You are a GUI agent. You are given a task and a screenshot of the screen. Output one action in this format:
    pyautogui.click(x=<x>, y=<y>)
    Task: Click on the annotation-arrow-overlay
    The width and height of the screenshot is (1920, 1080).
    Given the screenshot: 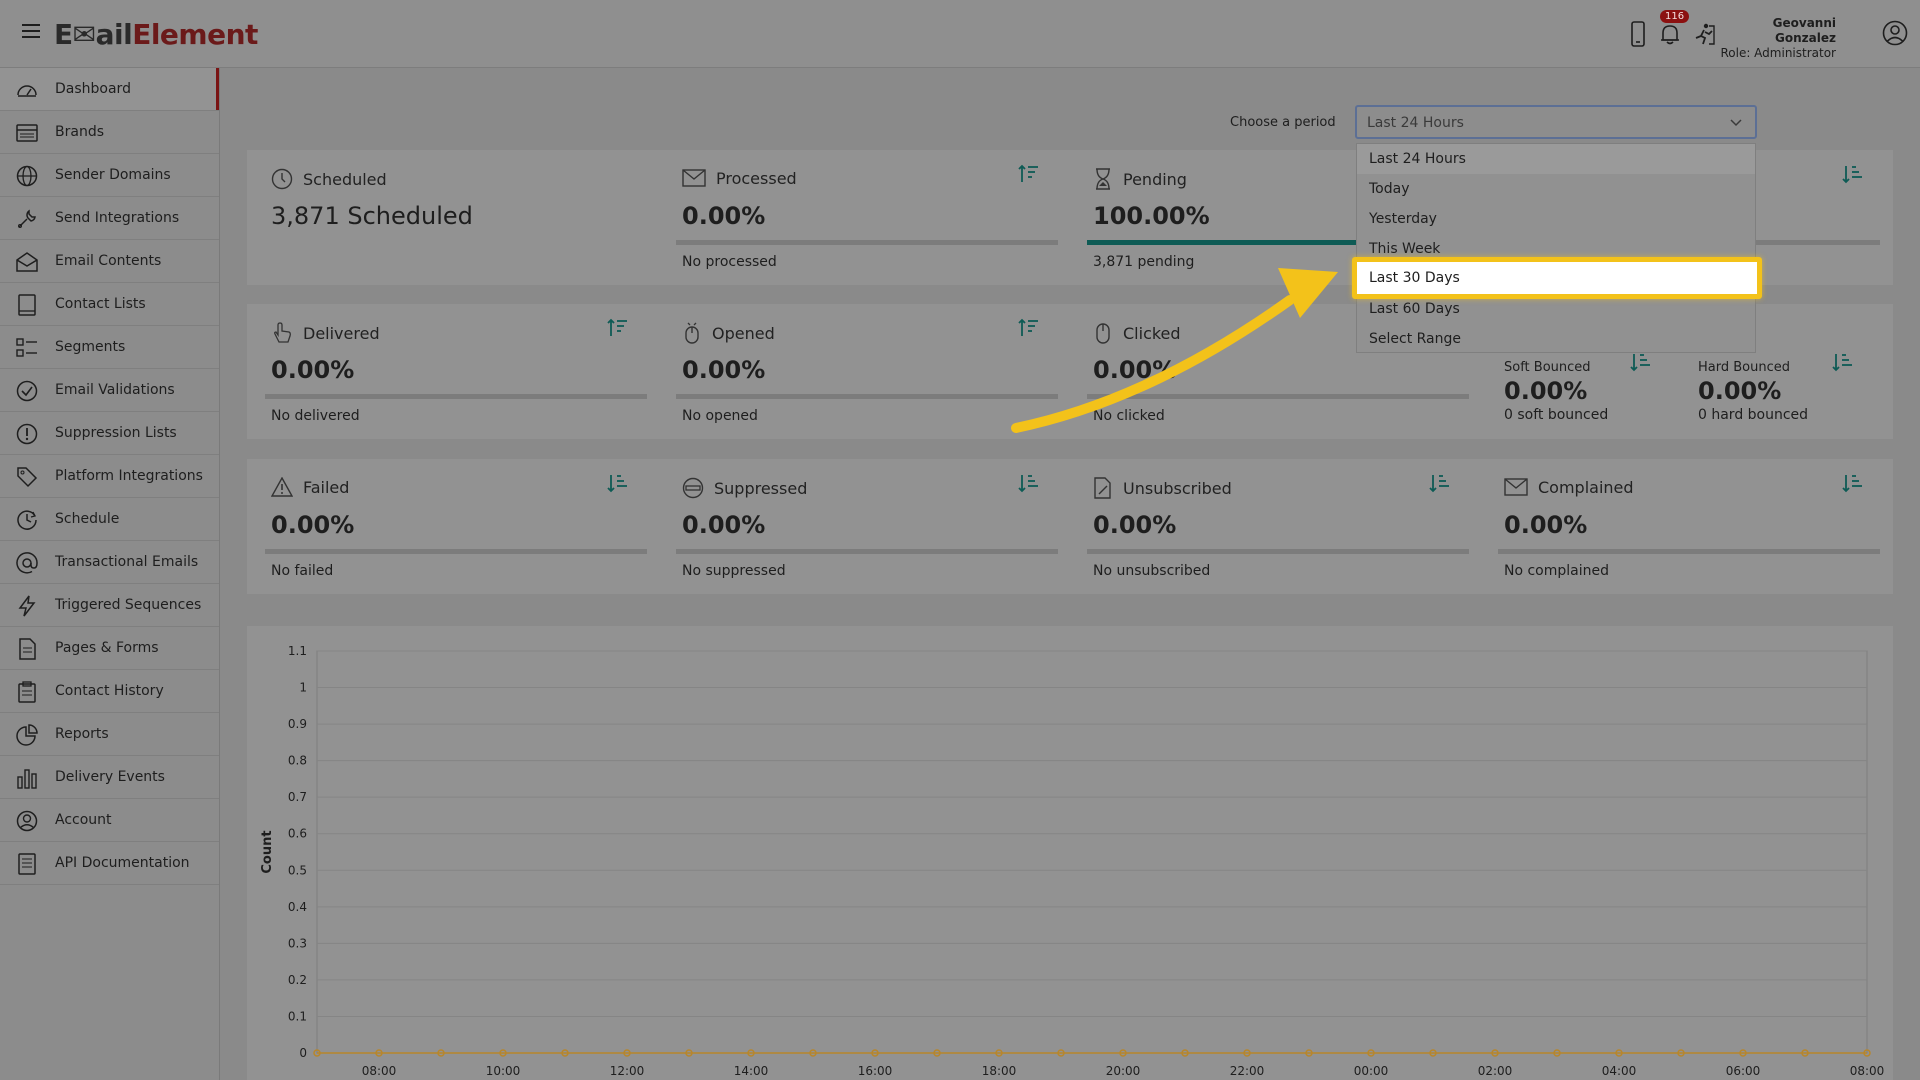 What is the action you would take?
    pyautogui.click(x=1174, y=350)
    